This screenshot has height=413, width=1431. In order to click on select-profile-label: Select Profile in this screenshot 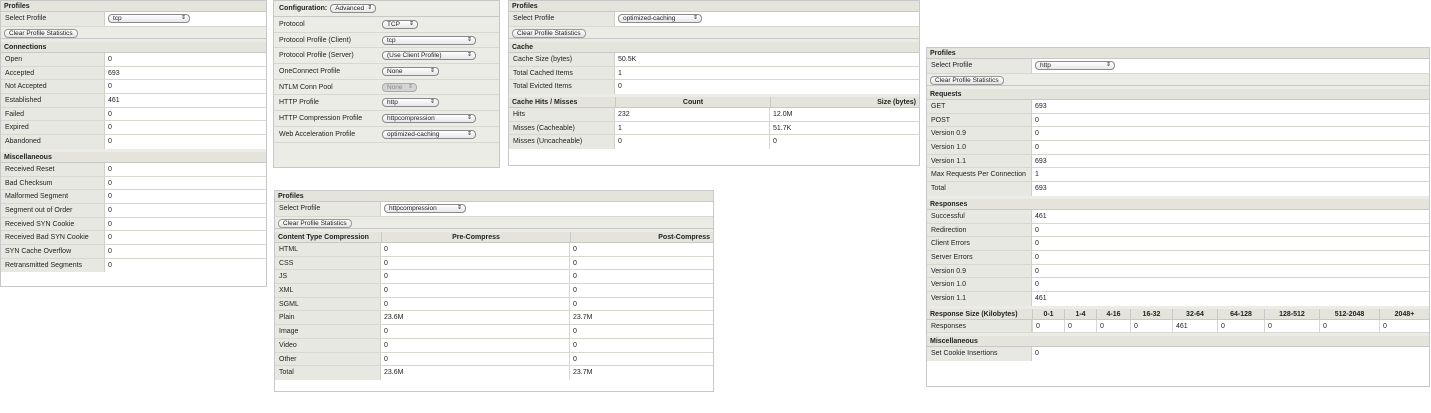, I will do `click(979, 66)`.